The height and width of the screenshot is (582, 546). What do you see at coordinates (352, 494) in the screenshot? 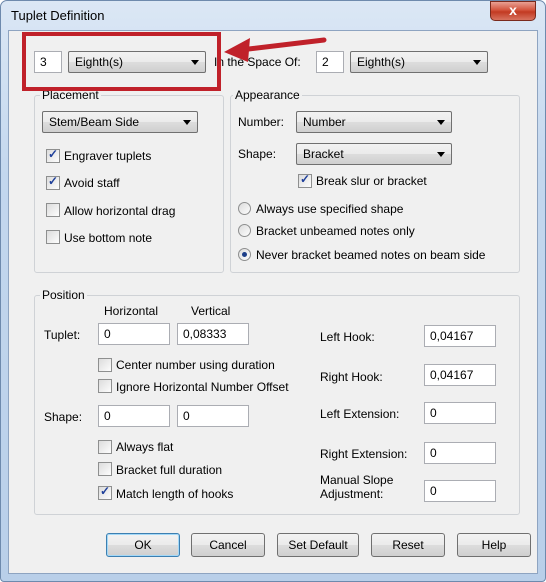
I see `manual-slope-label-2: Adjustment:` at bounding box center [352, 494].